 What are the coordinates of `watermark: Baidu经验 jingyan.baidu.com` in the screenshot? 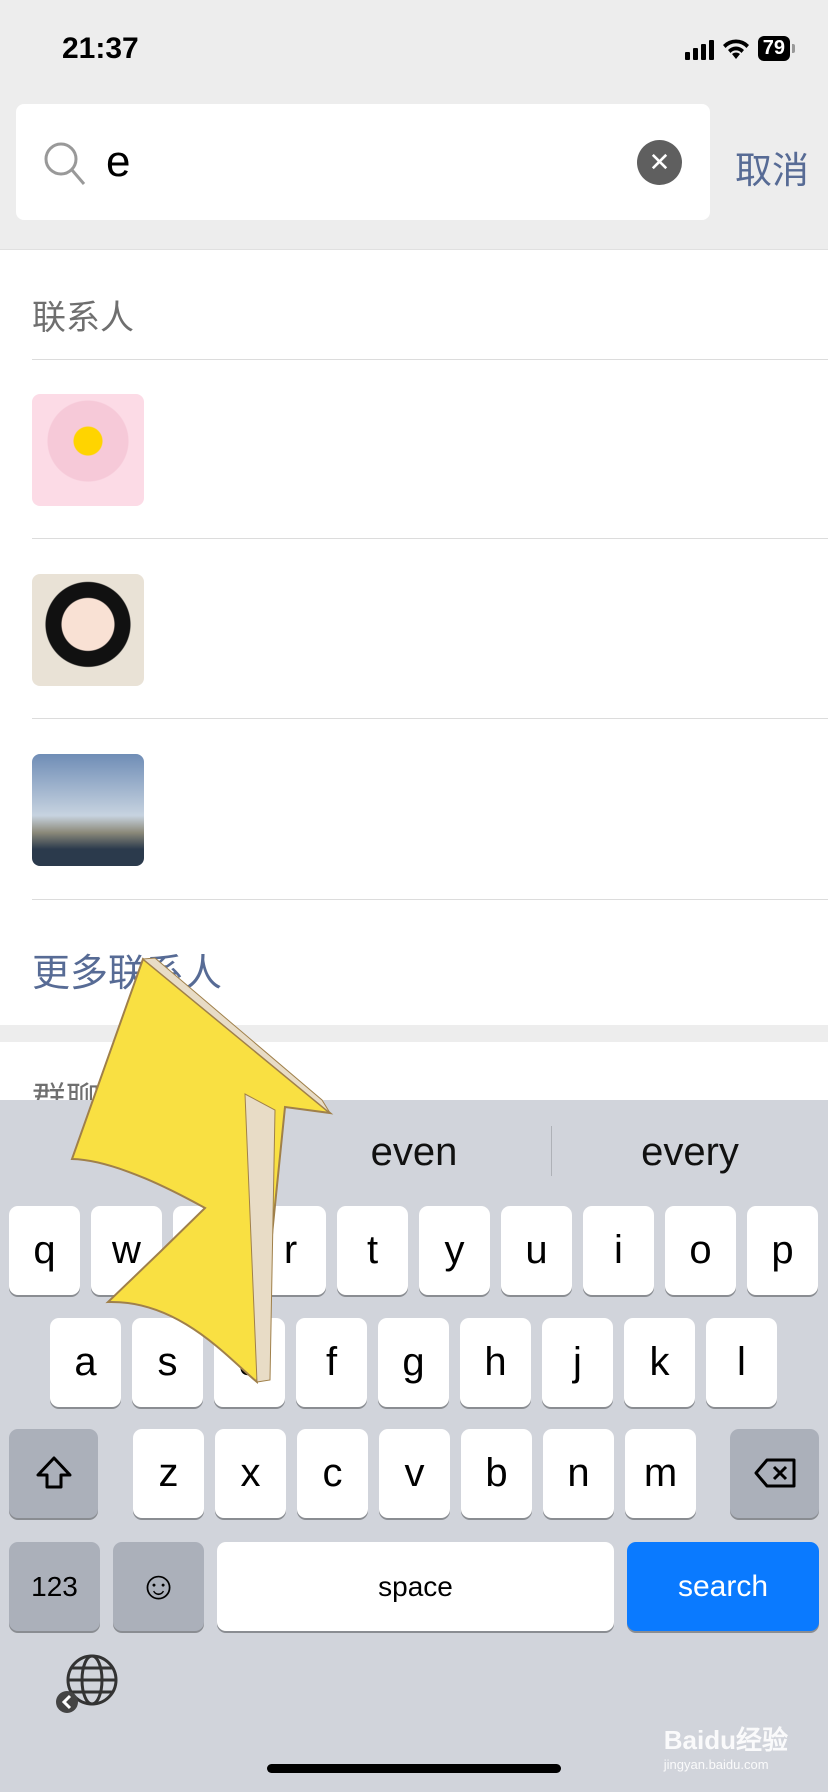 It's located at (726, 1746).